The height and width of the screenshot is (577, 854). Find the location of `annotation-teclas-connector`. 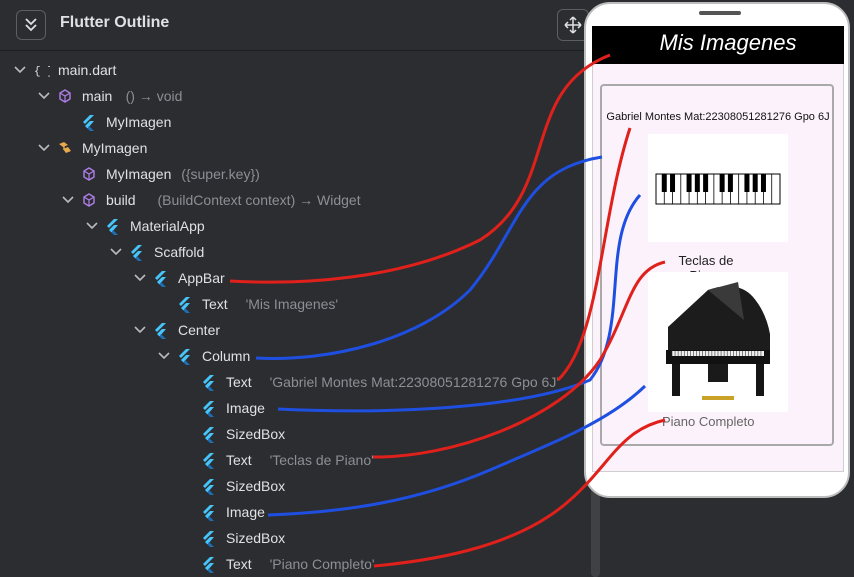

annotation-teclas-connector is located at coordinates (519, 359).